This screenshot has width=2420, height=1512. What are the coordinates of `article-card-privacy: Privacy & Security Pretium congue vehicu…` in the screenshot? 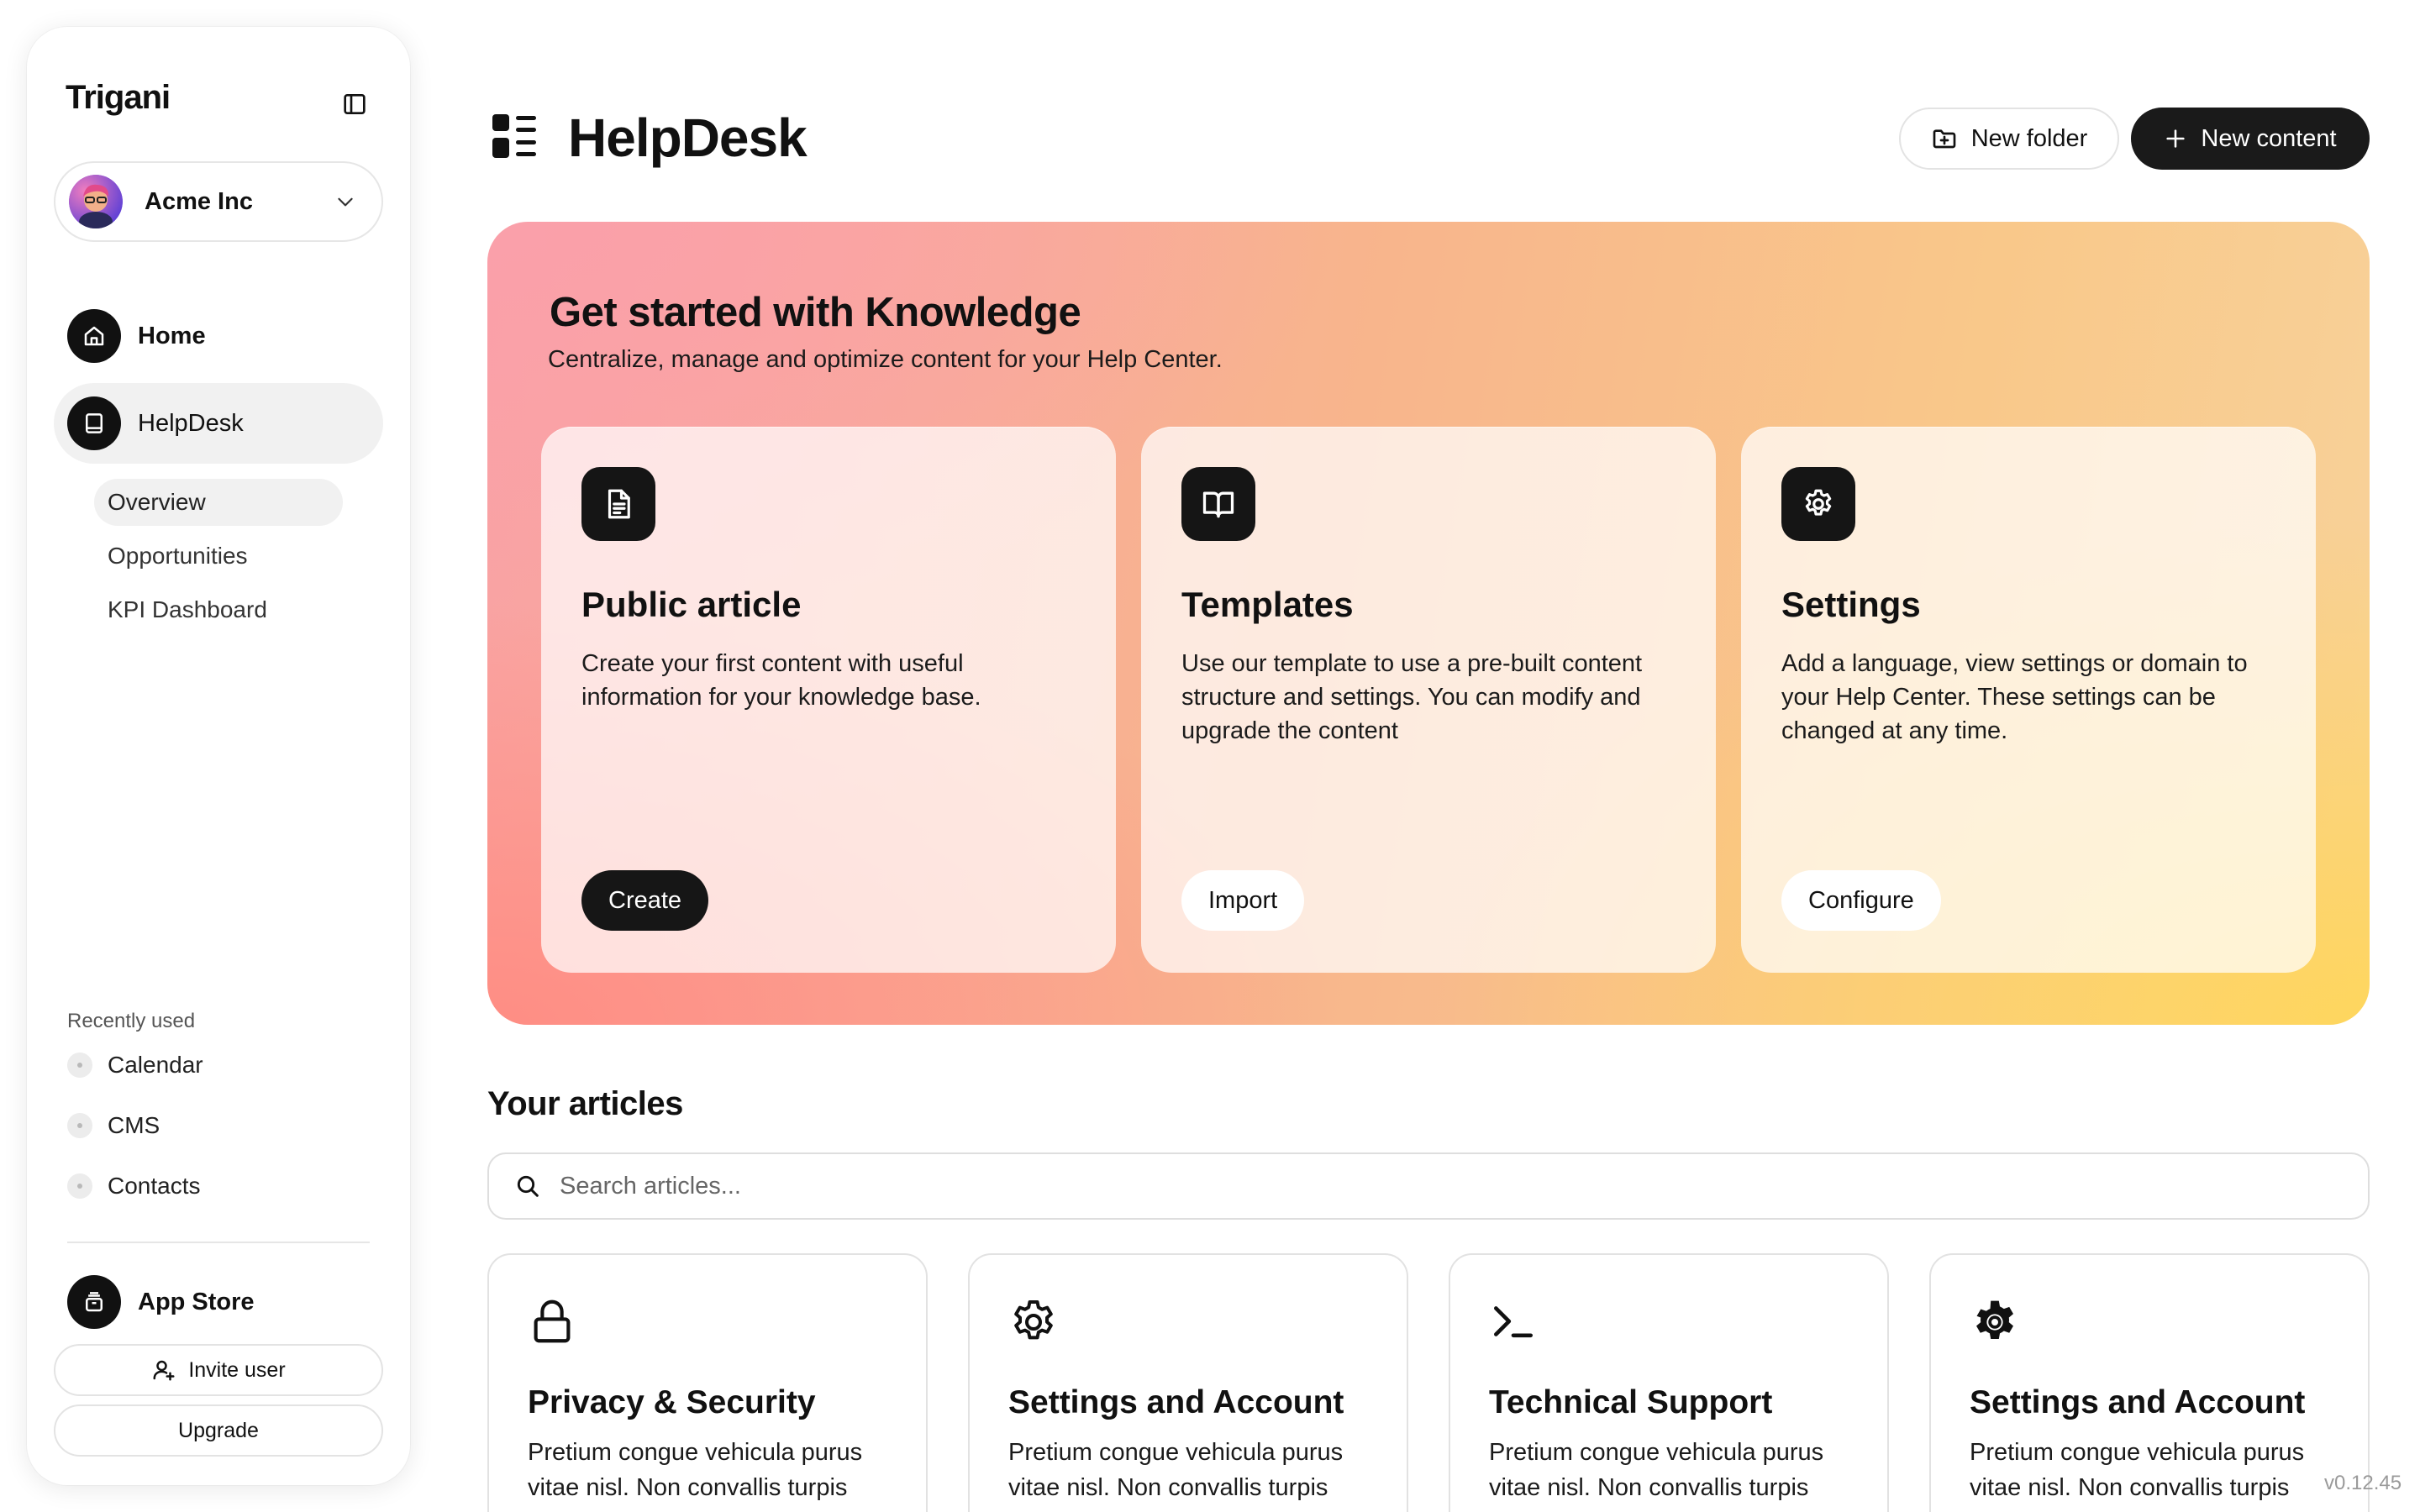 It's located at (707, 1382).